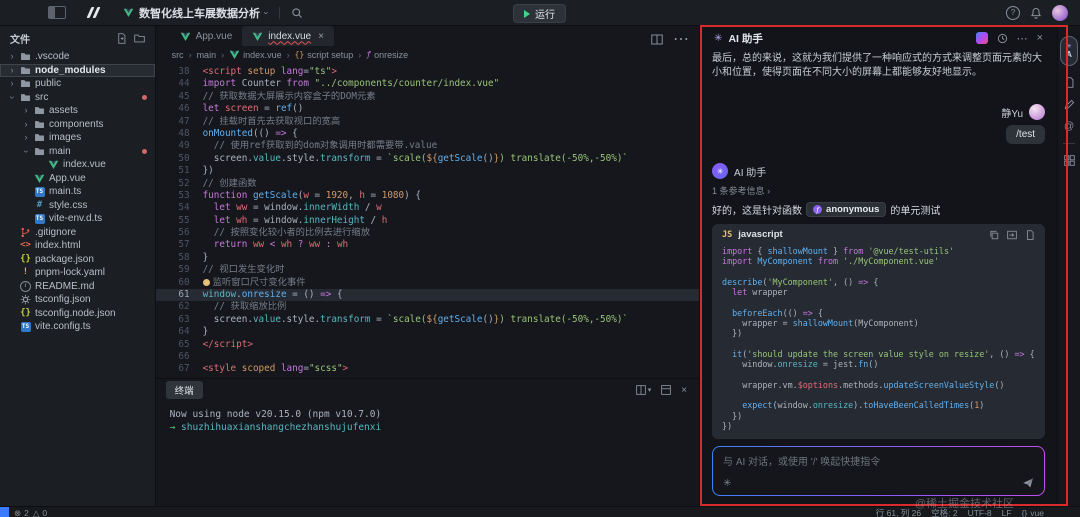 The width and height of the screenshot is (1080, 517). Describe the element at coordinates (184, 390) in the screenshot. I see `terminal-tab: 终端` at that location.